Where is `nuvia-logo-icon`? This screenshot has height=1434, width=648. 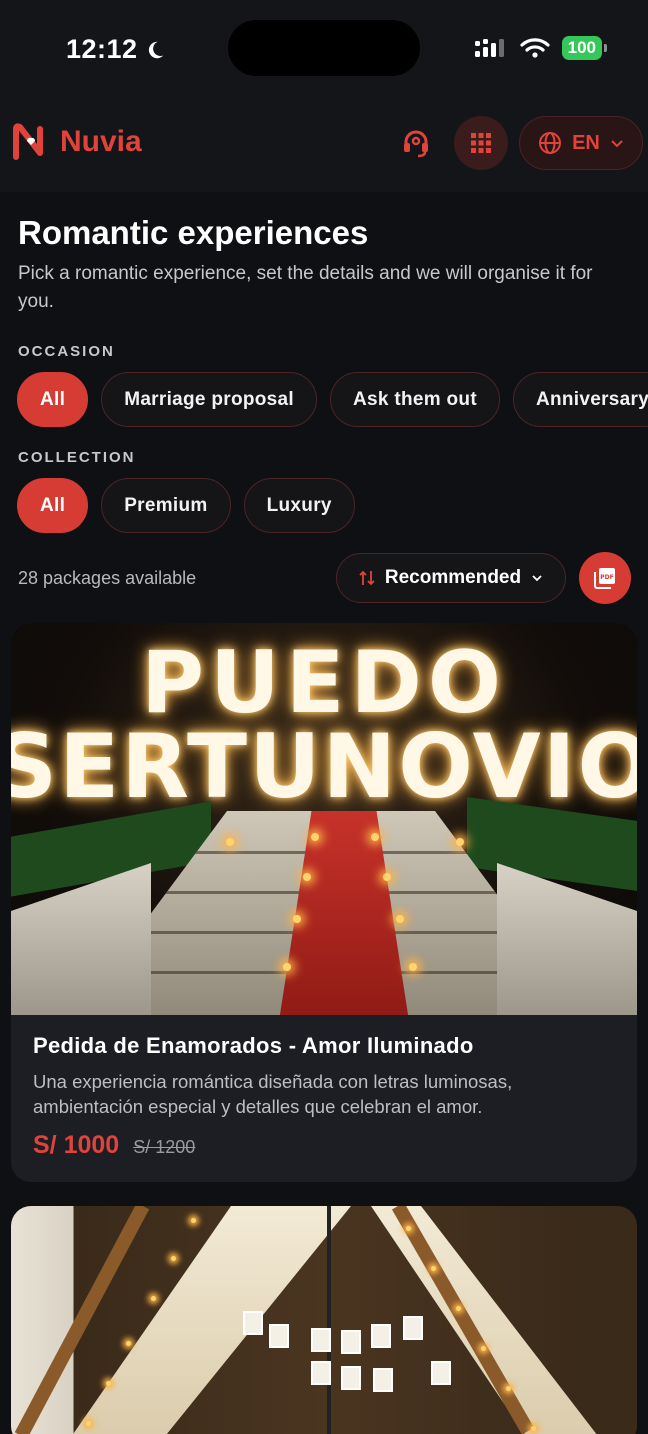 nuvia-logo-icon is located at coordinates (28, 141).